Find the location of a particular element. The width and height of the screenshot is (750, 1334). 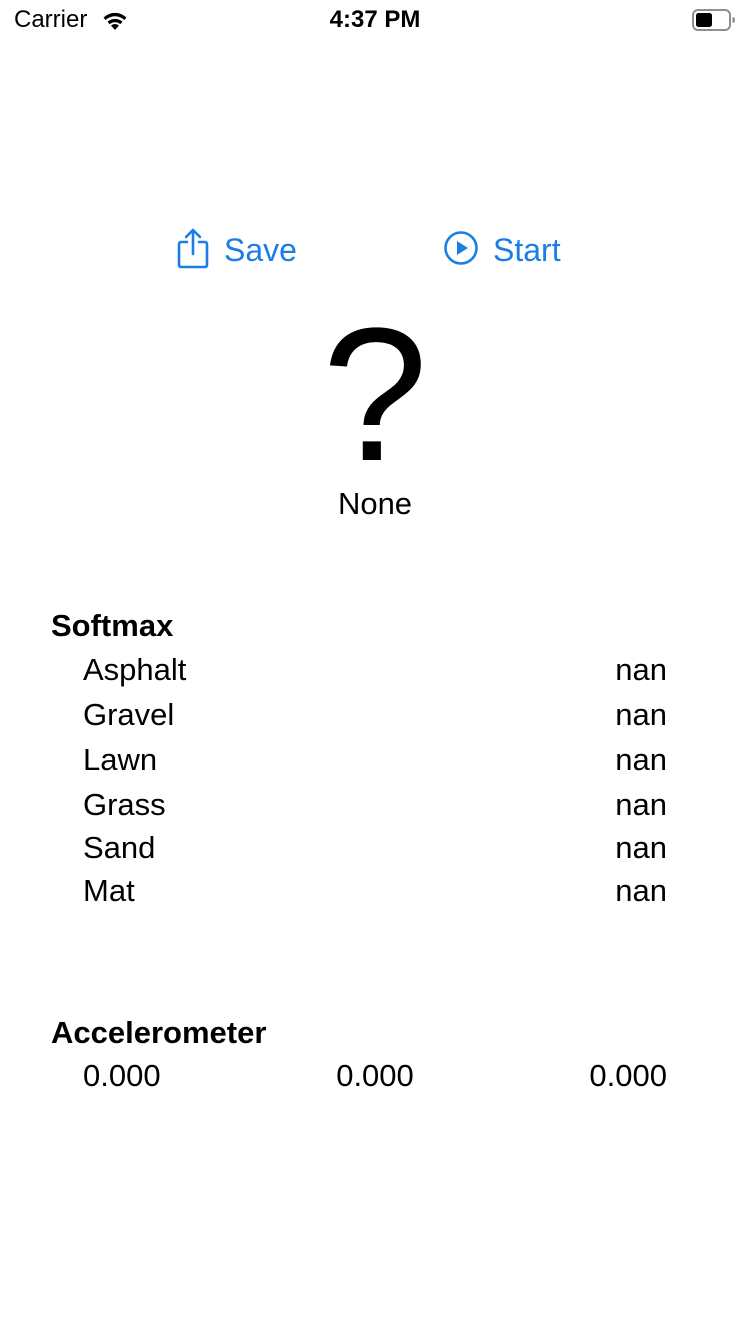

save-button: Save is located at coordinates (236, 250).